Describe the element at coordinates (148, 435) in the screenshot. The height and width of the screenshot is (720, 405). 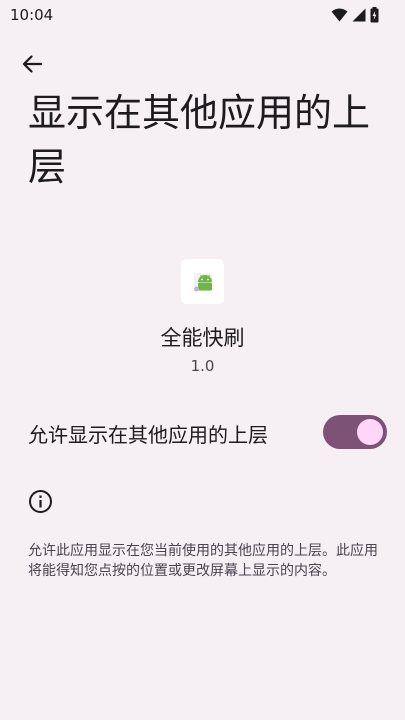
I see `overlay-permission-label: 允许显示在其他应用的上层` at that location.